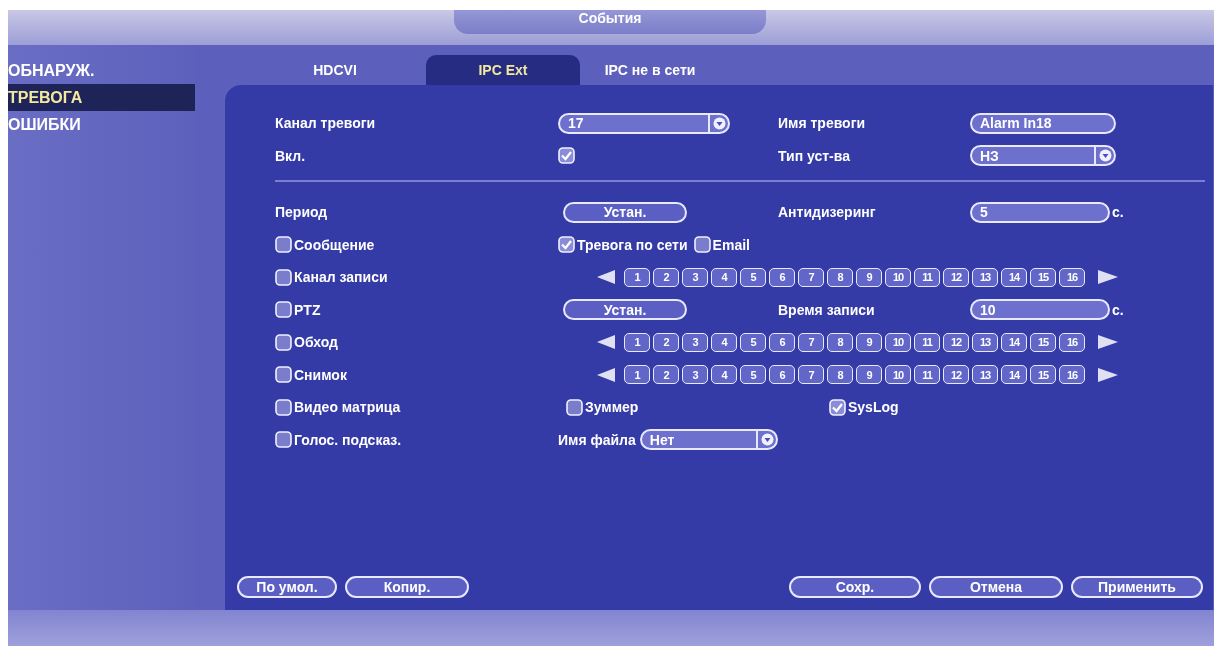  I want to click on unit-label: с., so click(1118, 212).